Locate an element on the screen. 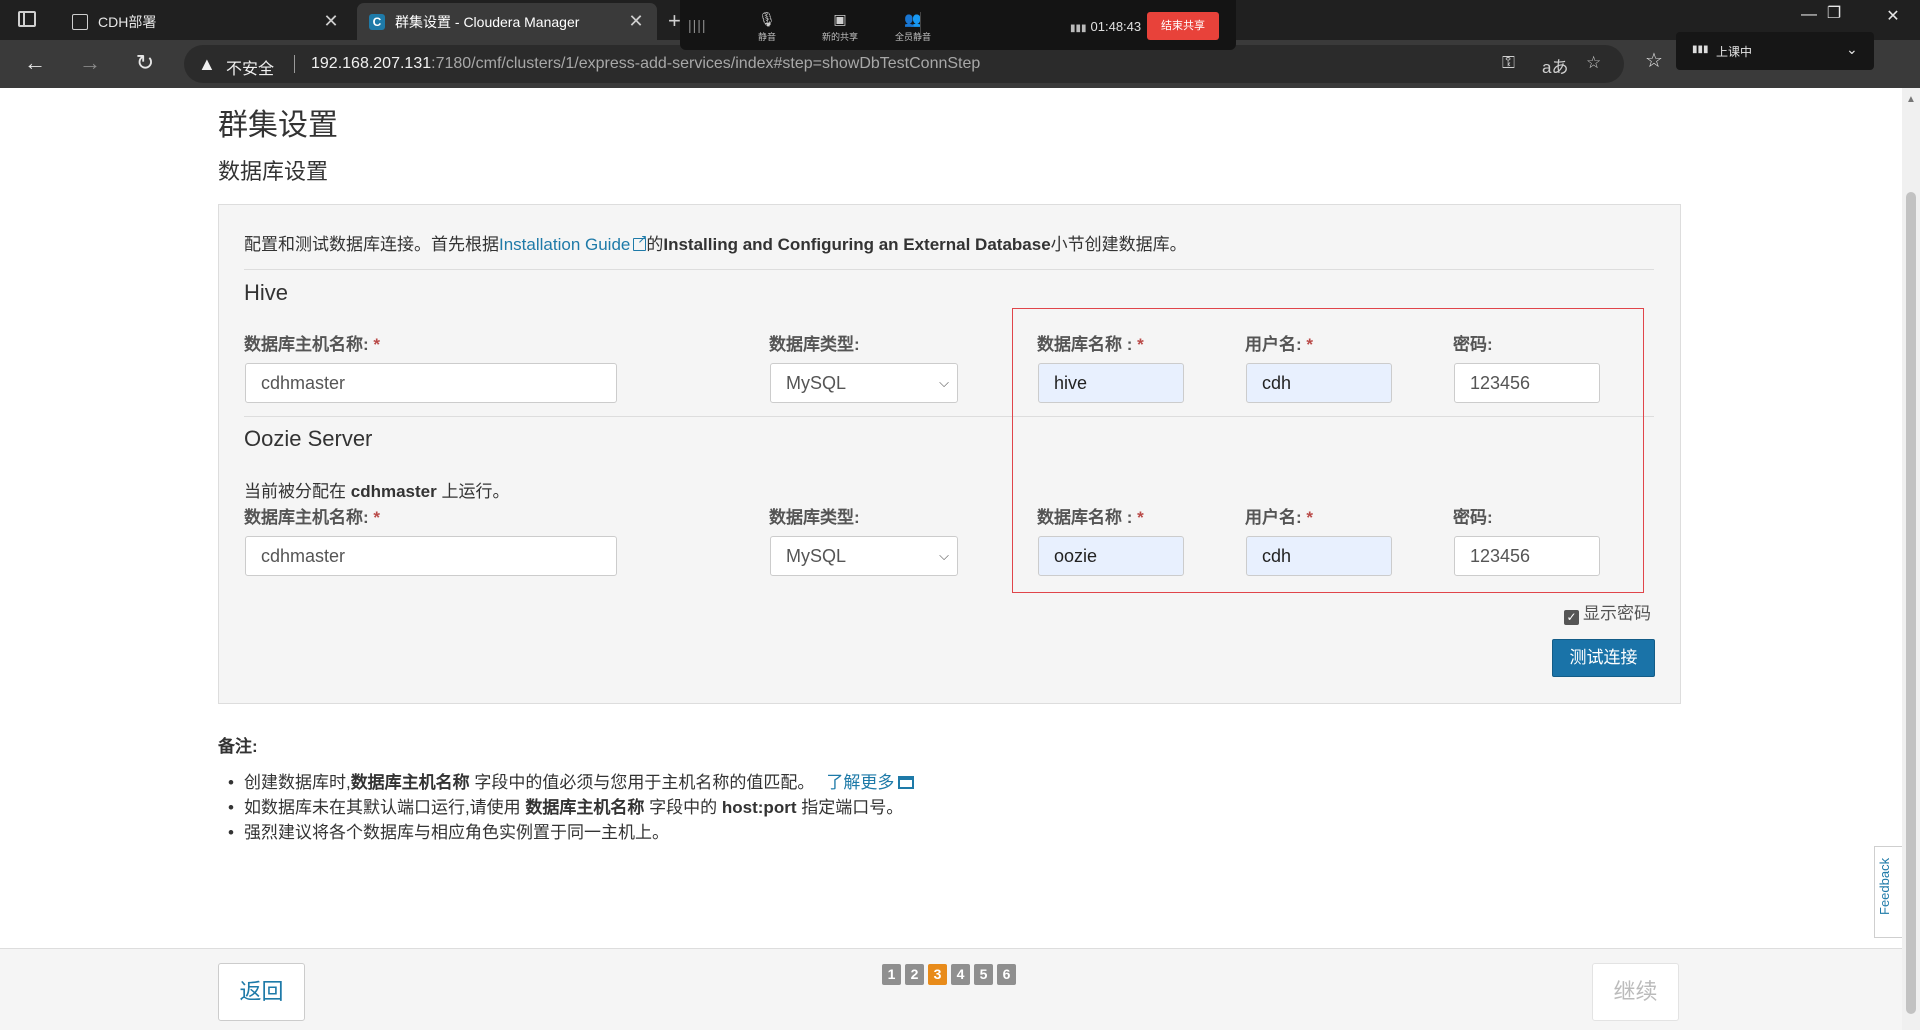 Image resolution: width=1920 pixels, height=1030 pixels. step-1: 1 is located at coordinates (891, 974).